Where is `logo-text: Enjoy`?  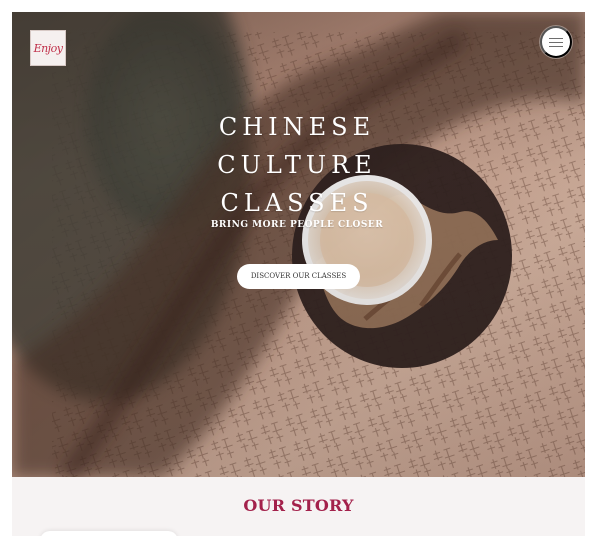 logo-text: Enjoy is located at coordinates (48, 48).